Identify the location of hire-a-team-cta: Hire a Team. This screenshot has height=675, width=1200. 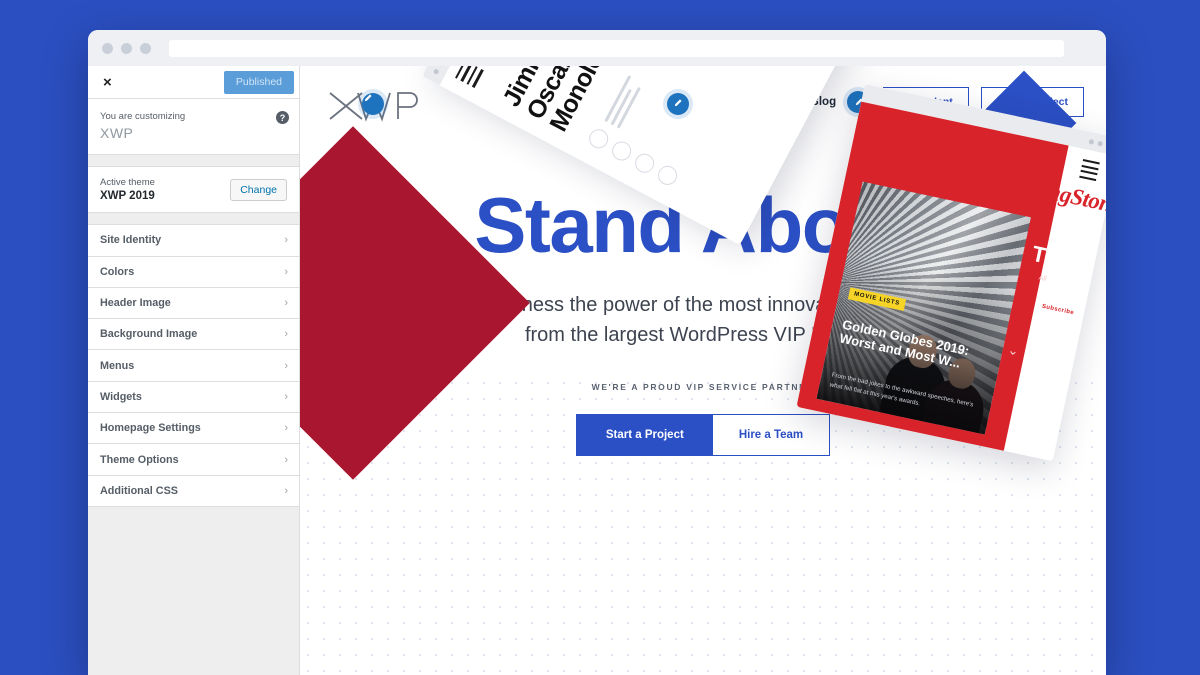
(771, 434).